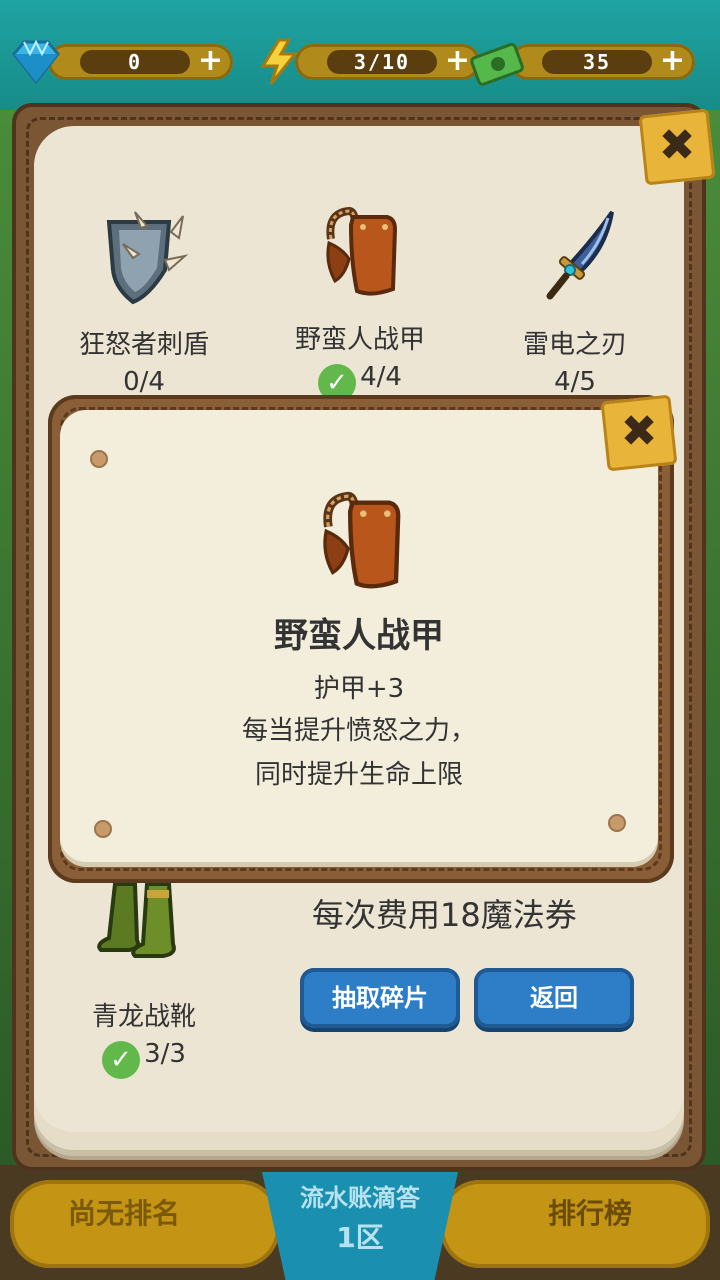 The width and height of the screenshot is (720, 1280). I want to click on item-name: 青龙战靴, so click(143, 1017).